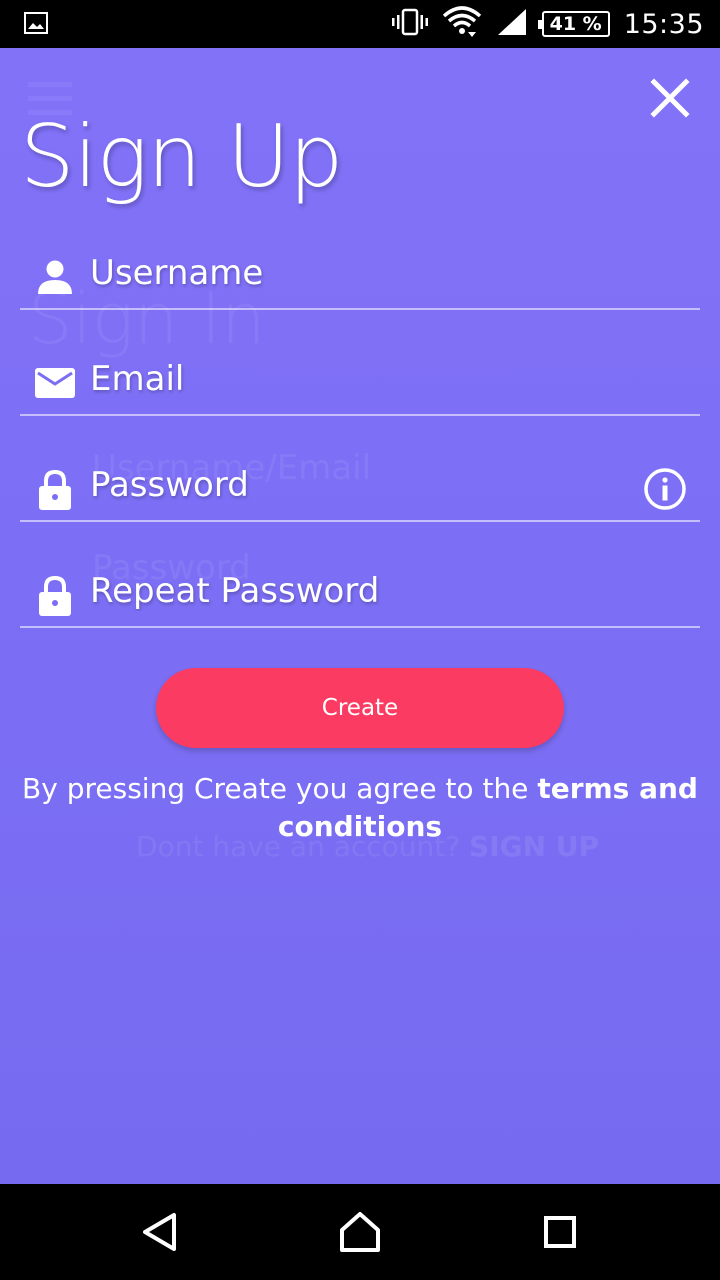 The image size is (720, 1280). I want to click on back-triangle-icon, so click(159, 1232).